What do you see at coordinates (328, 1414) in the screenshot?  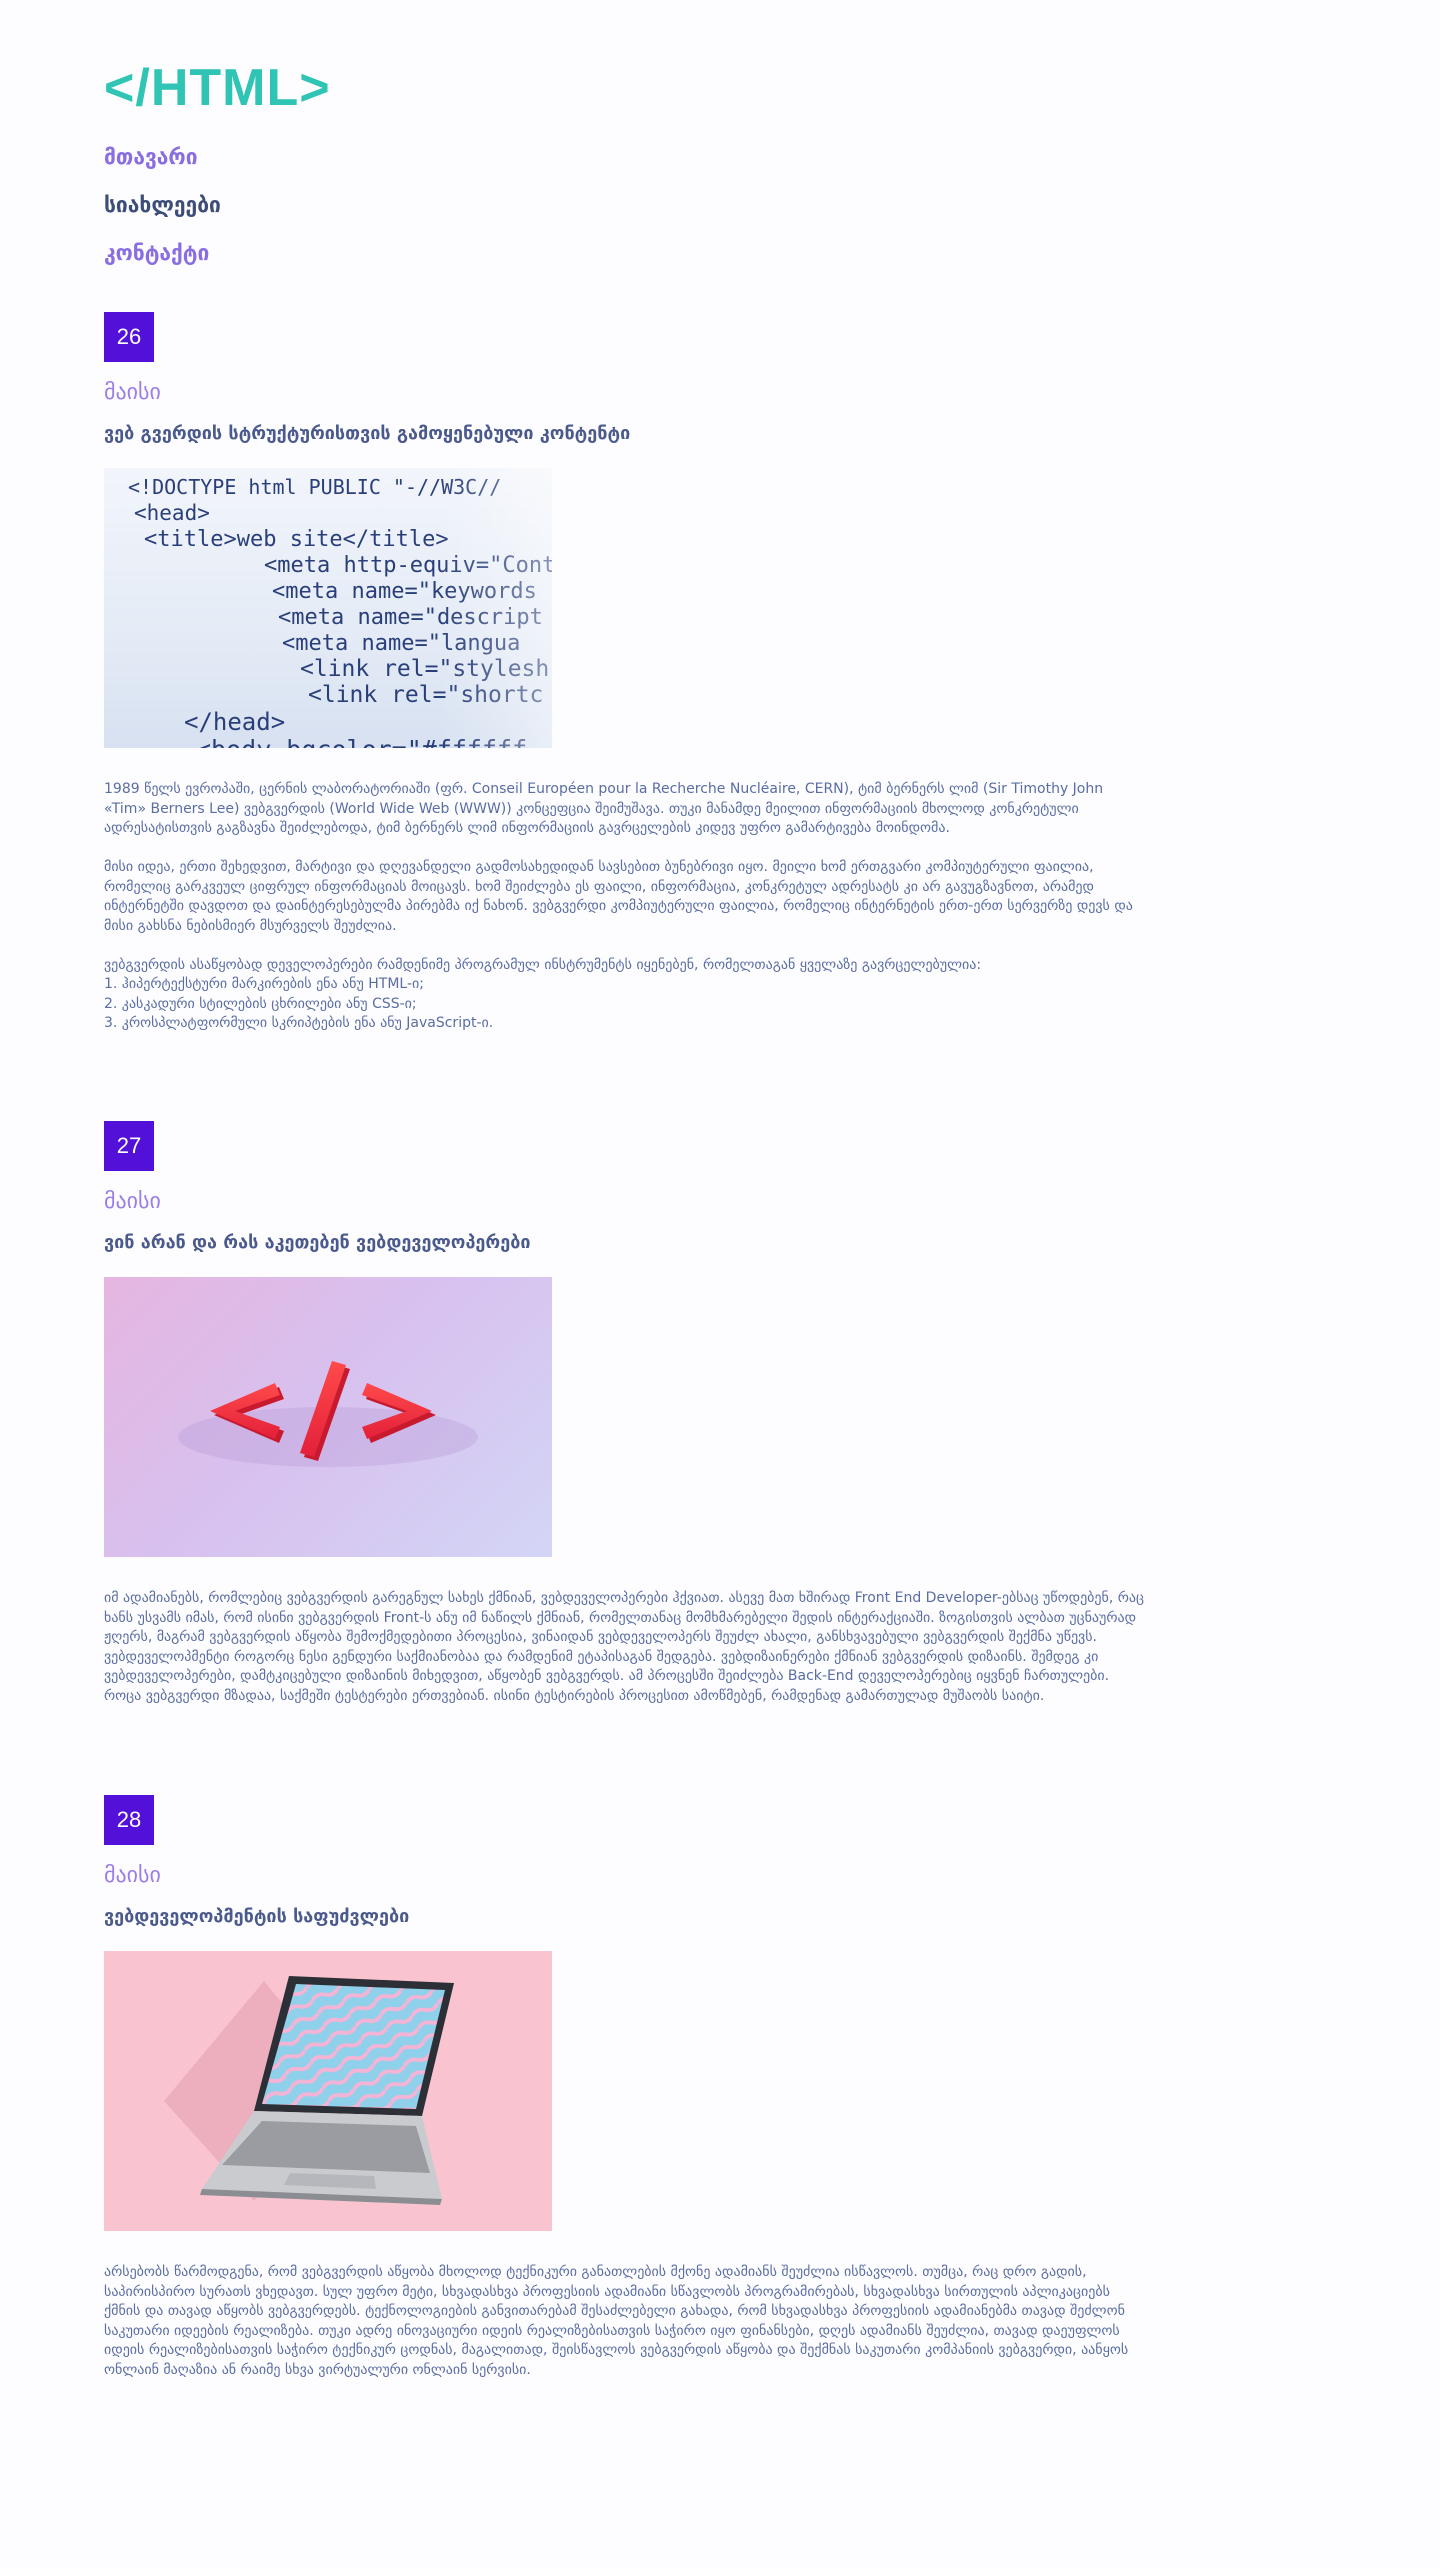 I see `code-brackets-icon` at bounding box center [328, 1414].